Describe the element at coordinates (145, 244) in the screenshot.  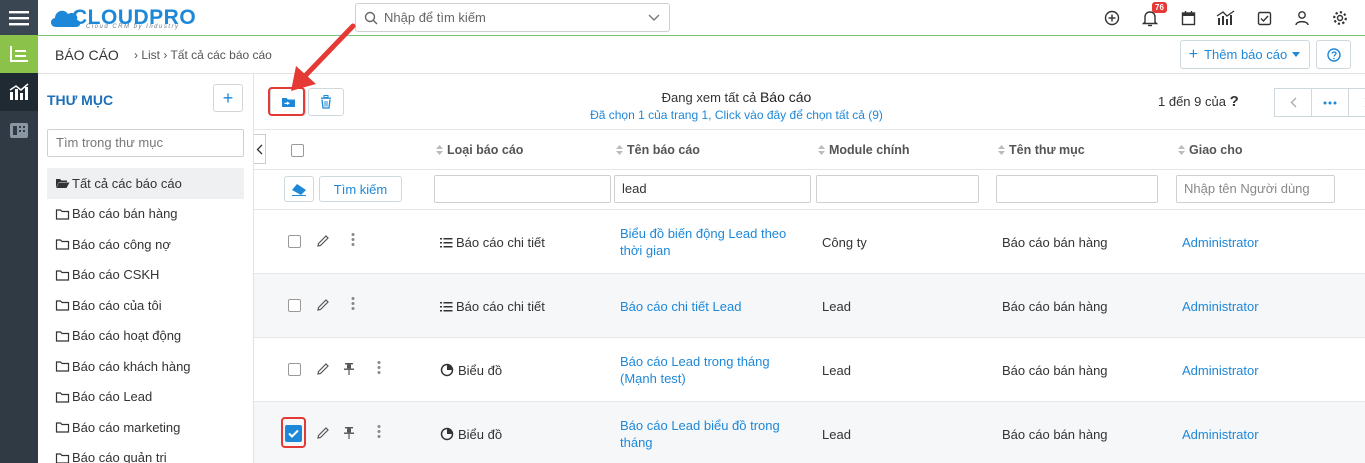
I see `folder-item: Báo cáo công nợ` at that location.